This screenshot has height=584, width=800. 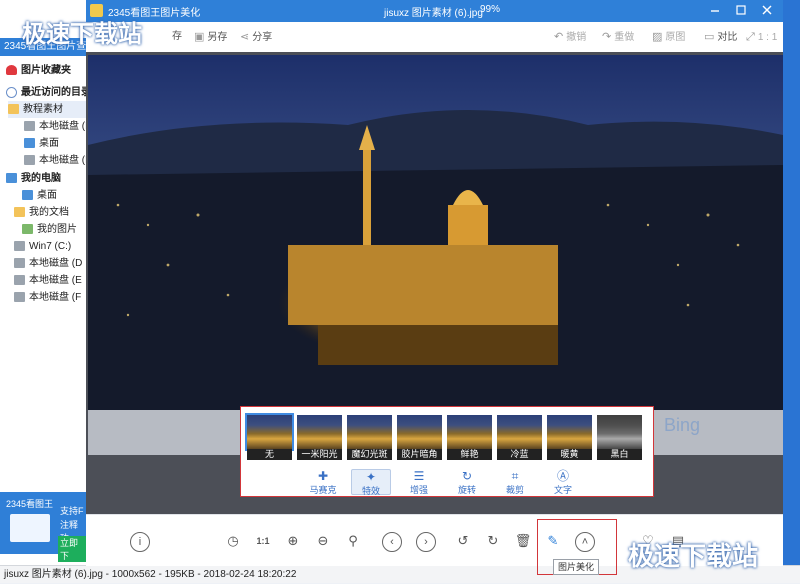 I want to click on effect-vignette: 胶片暗角, so click(x=419, y=437).